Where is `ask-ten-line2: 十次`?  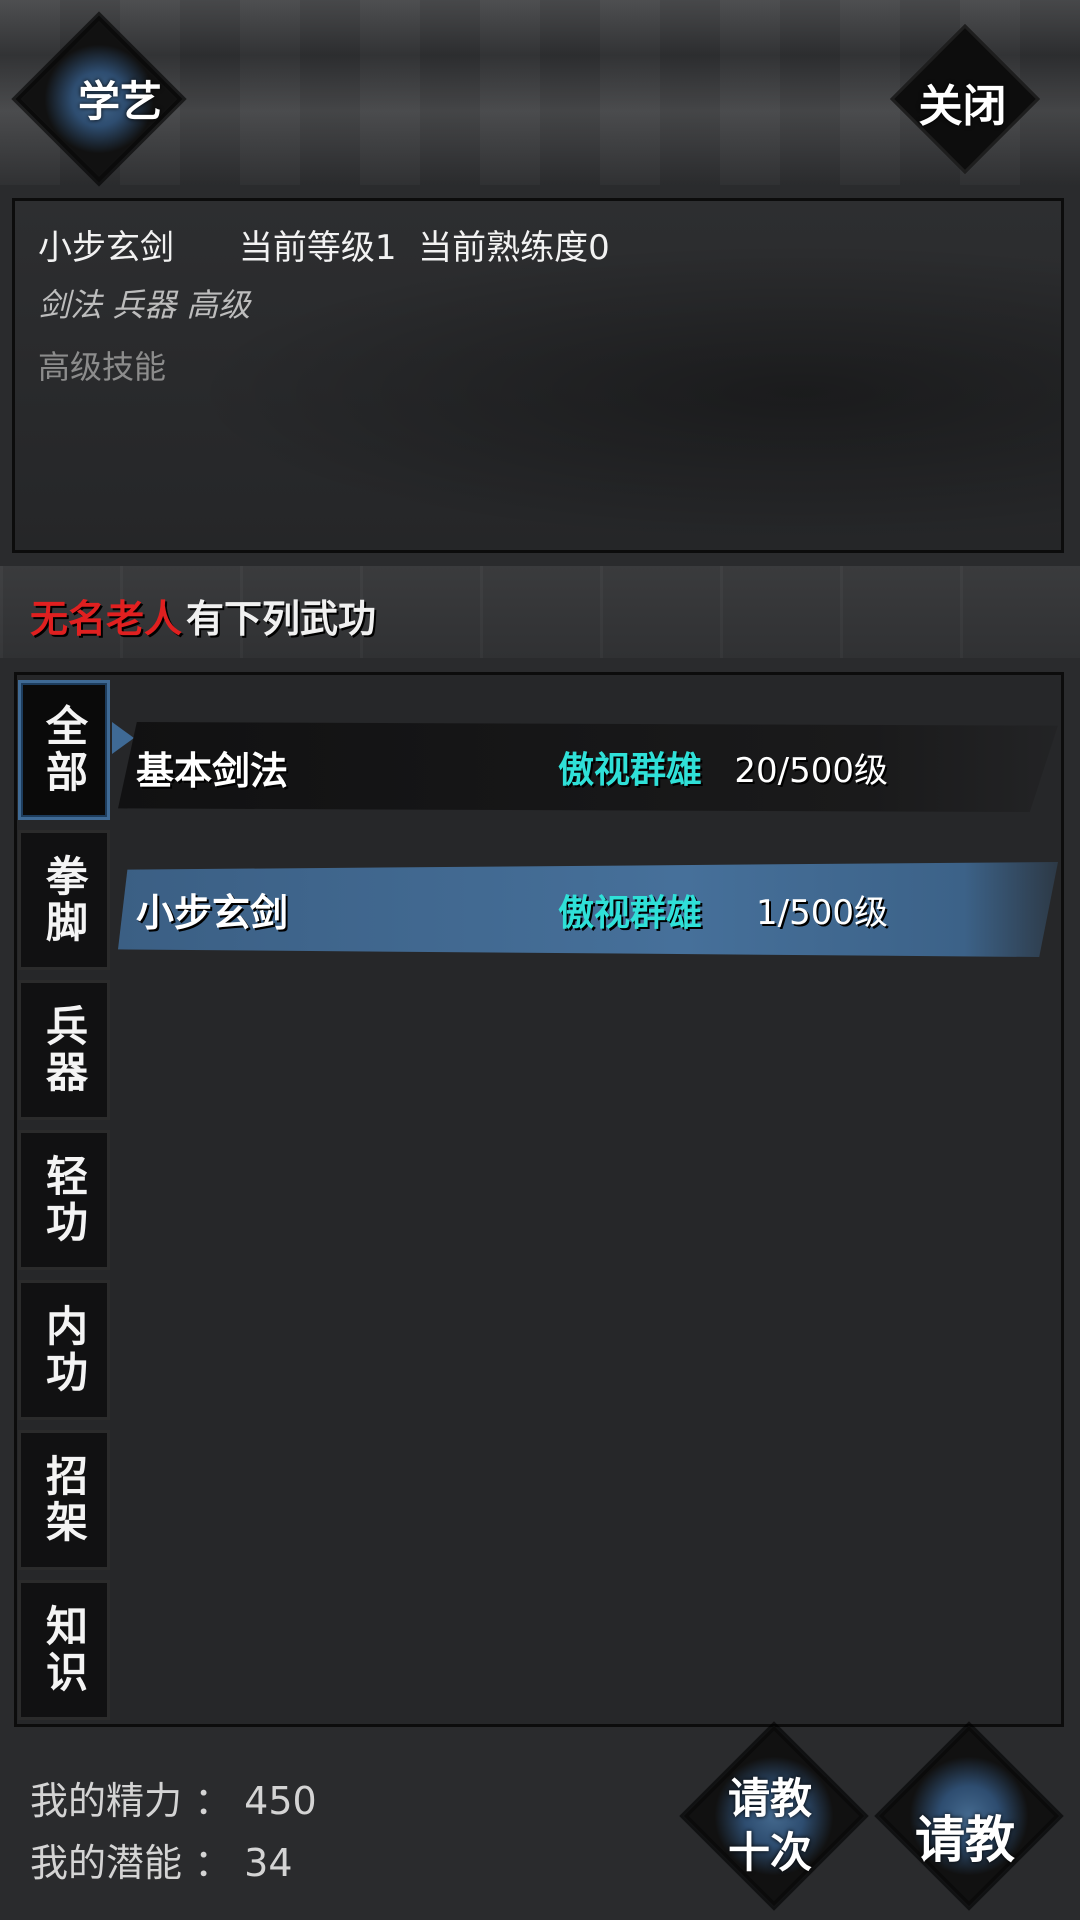 ask-ten-line2: 十次 is located at coordinates (769, 1852).